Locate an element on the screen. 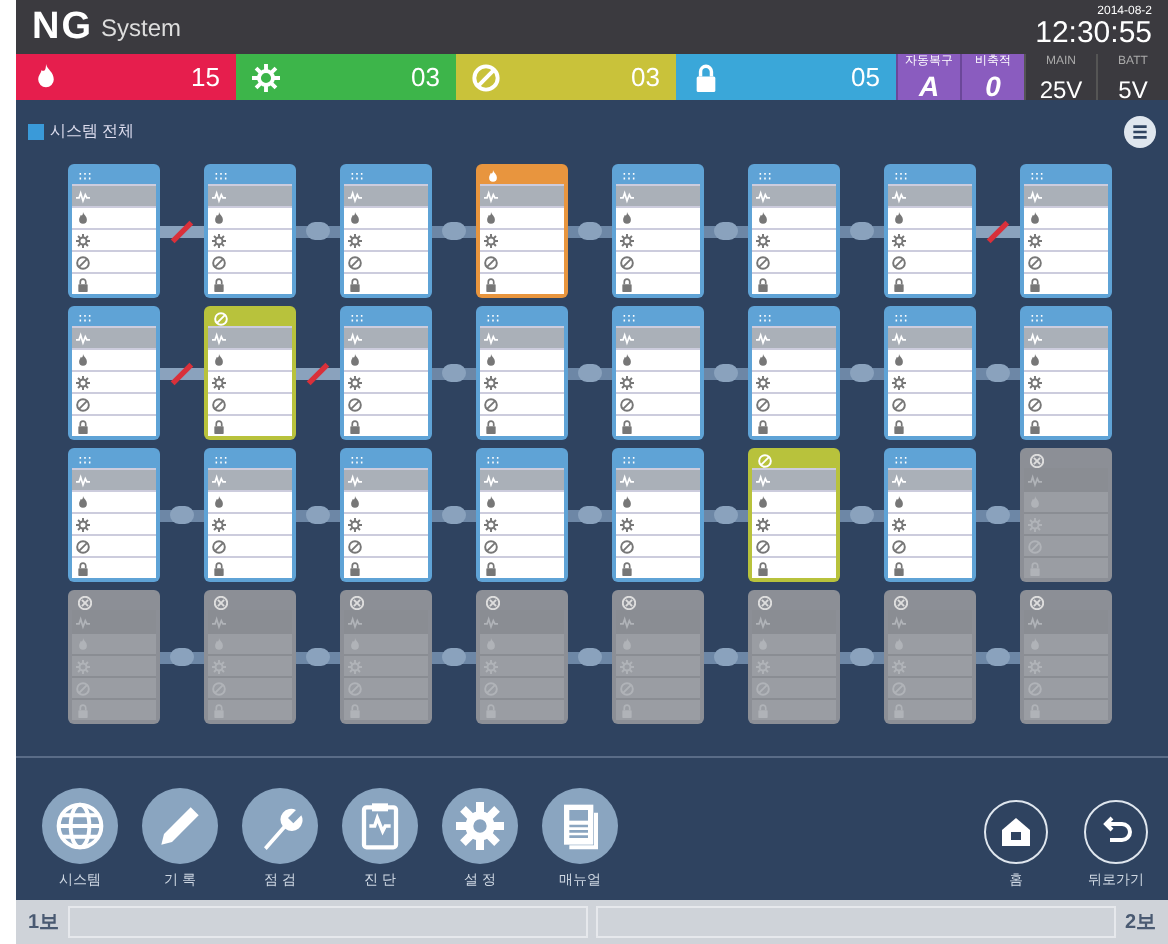  fire-counter: 15 is located at coordinates (126, 77).